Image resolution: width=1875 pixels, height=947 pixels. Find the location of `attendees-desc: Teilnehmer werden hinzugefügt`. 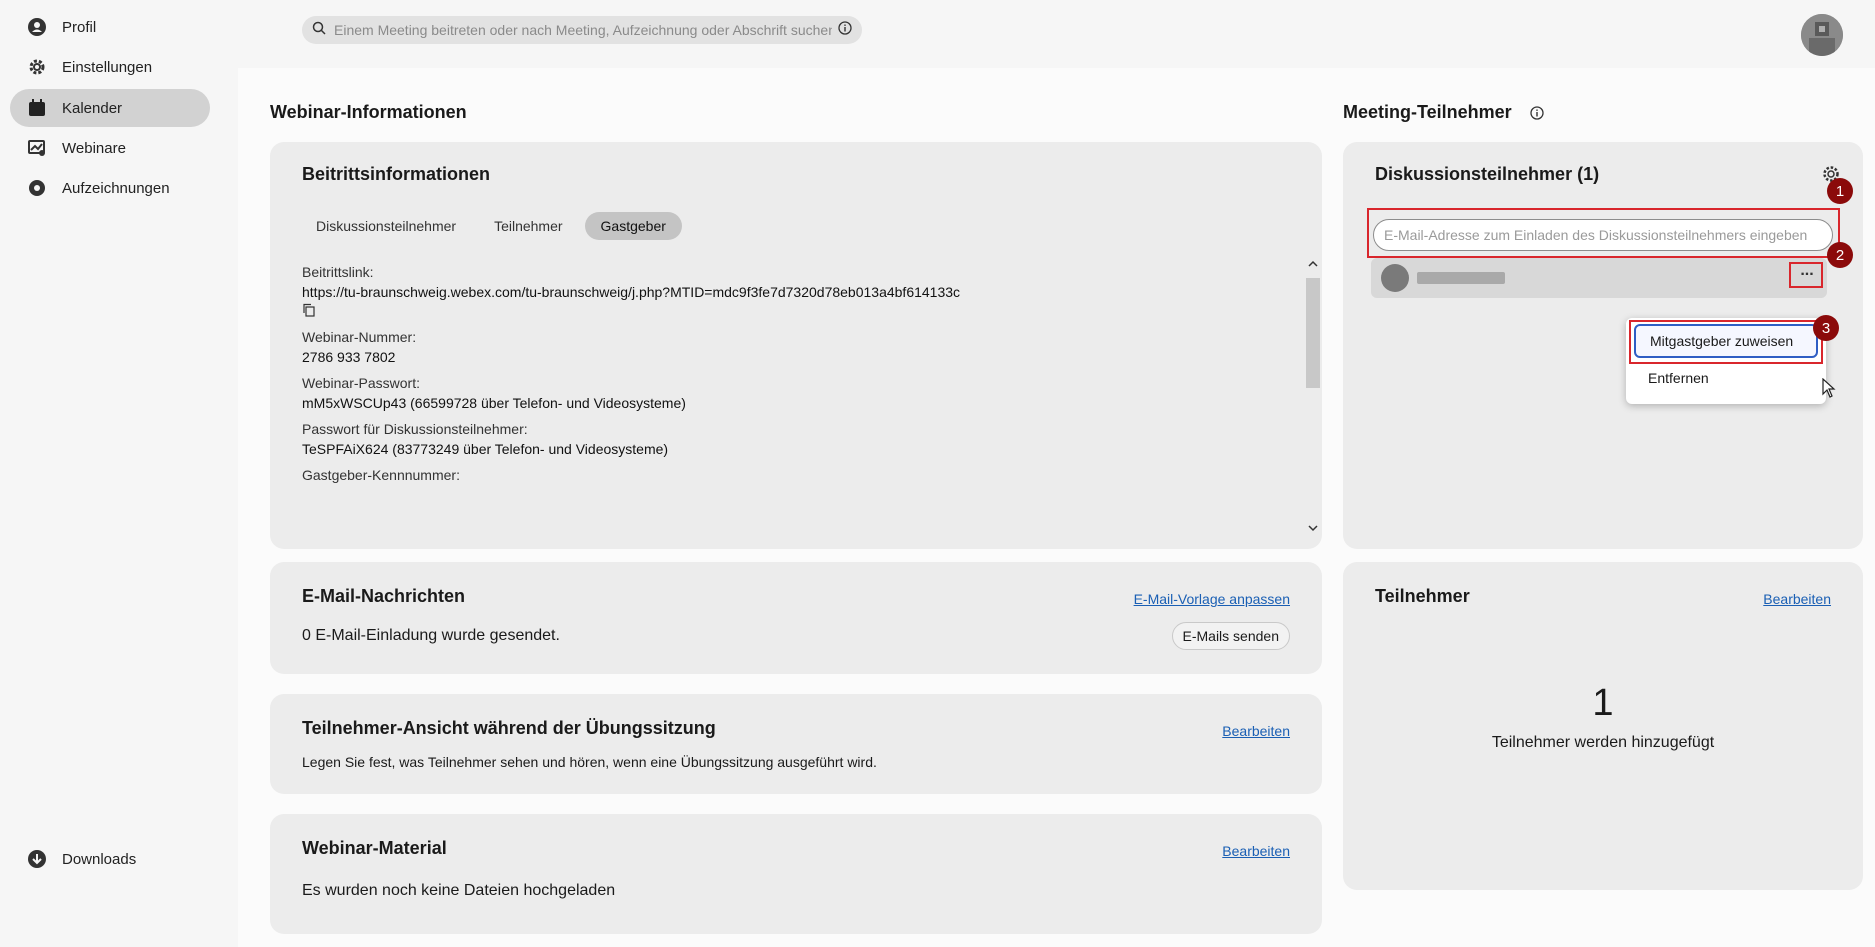

attendees-desc: Teilnehmer werden hinzugefügt is located at coordinates (1603, 742).